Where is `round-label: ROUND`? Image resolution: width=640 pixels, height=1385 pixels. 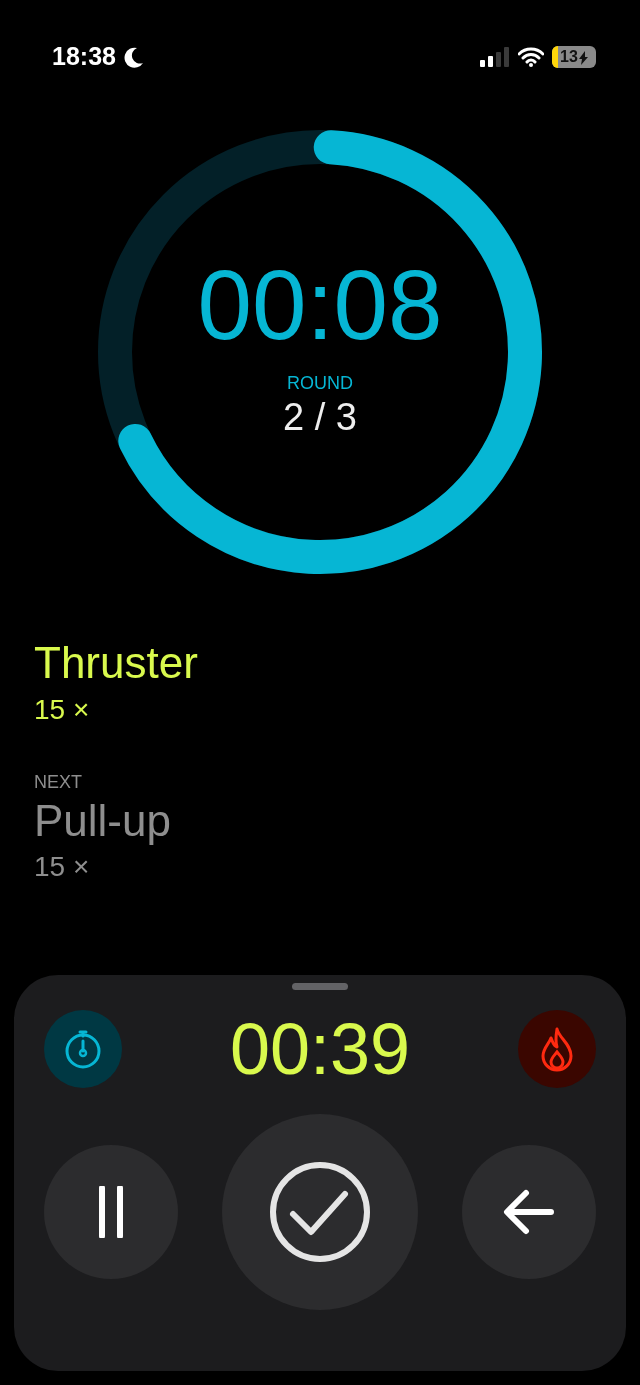 round-label: ROUND is located at coordinates (320, 383).